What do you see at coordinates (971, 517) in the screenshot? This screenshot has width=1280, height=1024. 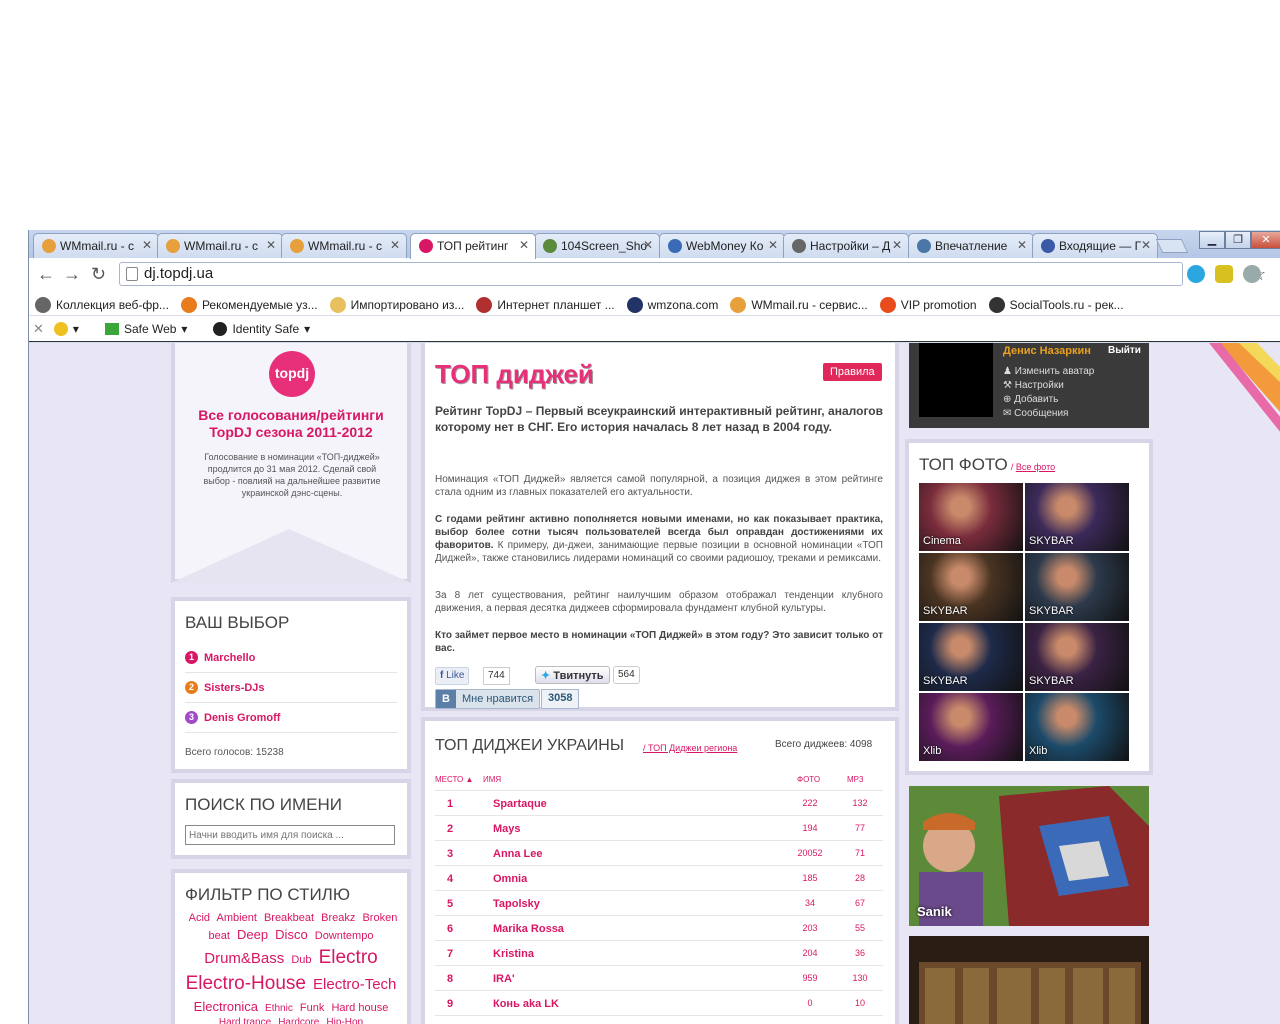 I see `photo-thumbnail: Cinema` at bounding box center [971, 517].